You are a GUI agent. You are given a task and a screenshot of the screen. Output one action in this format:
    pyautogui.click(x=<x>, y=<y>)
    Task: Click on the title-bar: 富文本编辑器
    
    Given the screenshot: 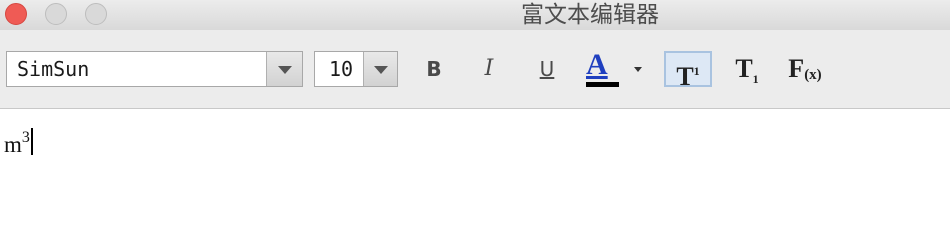 What is the action you would take?
    pyautogui.click(x=475, y=15)
    